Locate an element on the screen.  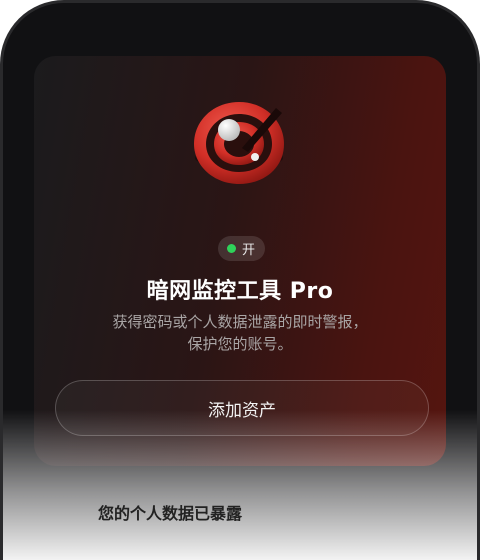
description-line-1: 获得密码或个人数据泄露的即时警报， is located at coordinates (240, 322).